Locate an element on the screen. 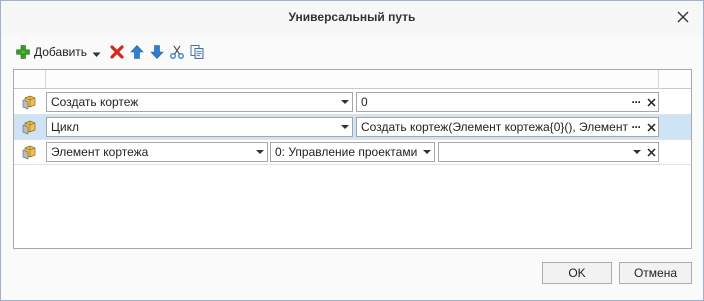 The height and width of the screenshot is (301, 704). ok-button: OK is located at coordinates (577, 273).